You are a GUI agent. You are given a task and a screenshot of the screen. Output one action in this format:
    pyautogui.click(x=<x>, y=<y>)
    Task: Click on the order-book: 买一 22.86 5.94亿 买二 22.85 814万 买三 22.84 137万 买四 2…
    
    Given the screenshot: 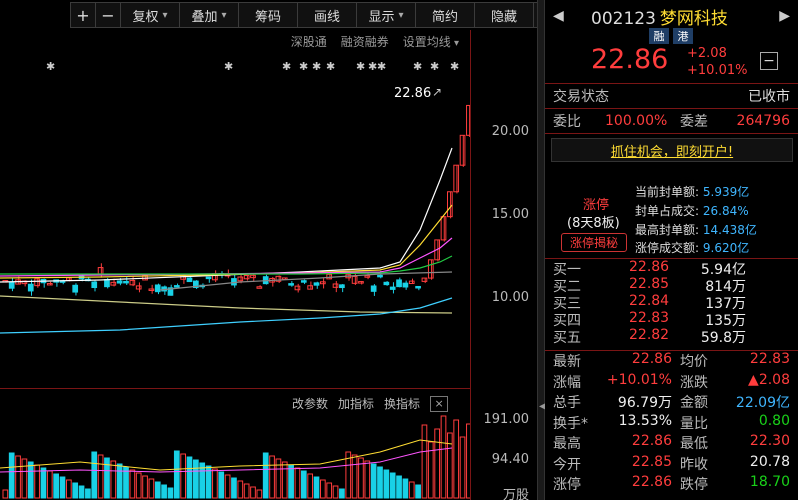 What is the action you would take?
    pyautogui.click(x=671, y=302)
    